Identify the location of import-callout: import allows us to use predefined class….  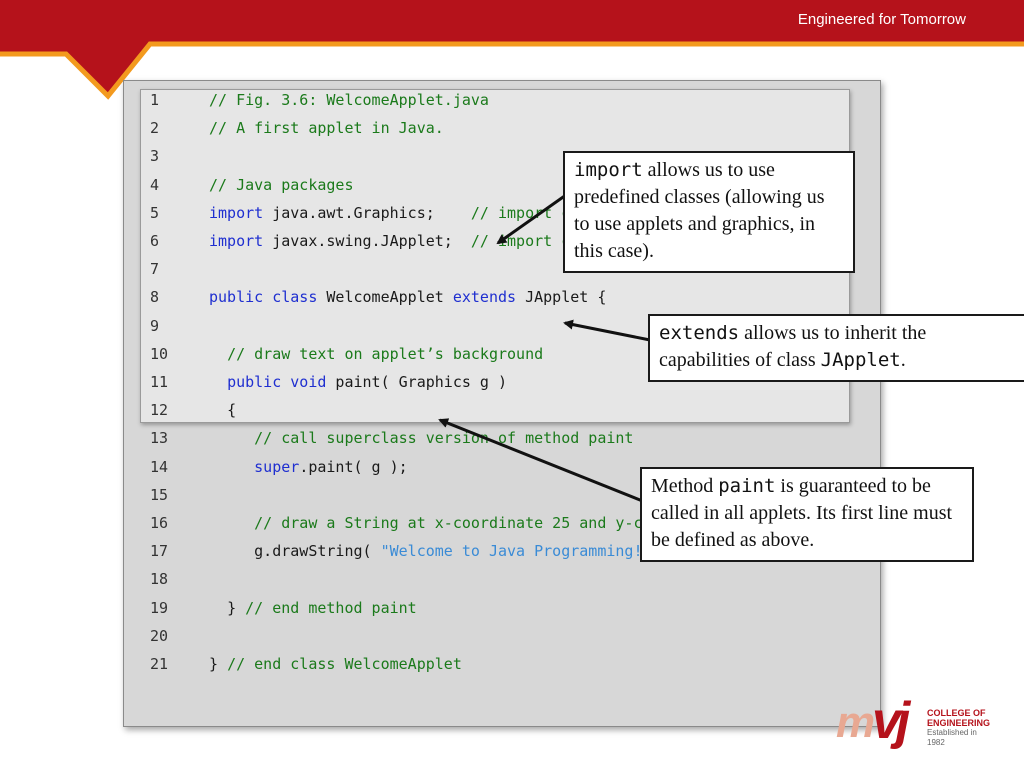
(709, 212).